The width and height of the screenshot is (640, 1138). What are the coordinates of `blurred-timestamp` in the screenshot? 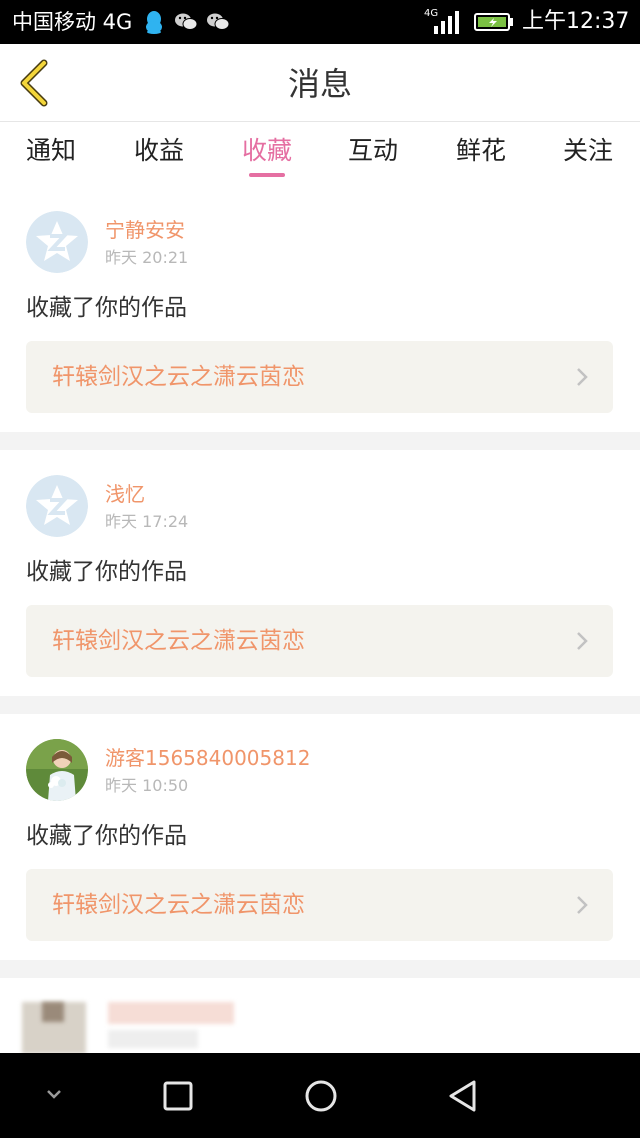 It's located at (153, 1039).